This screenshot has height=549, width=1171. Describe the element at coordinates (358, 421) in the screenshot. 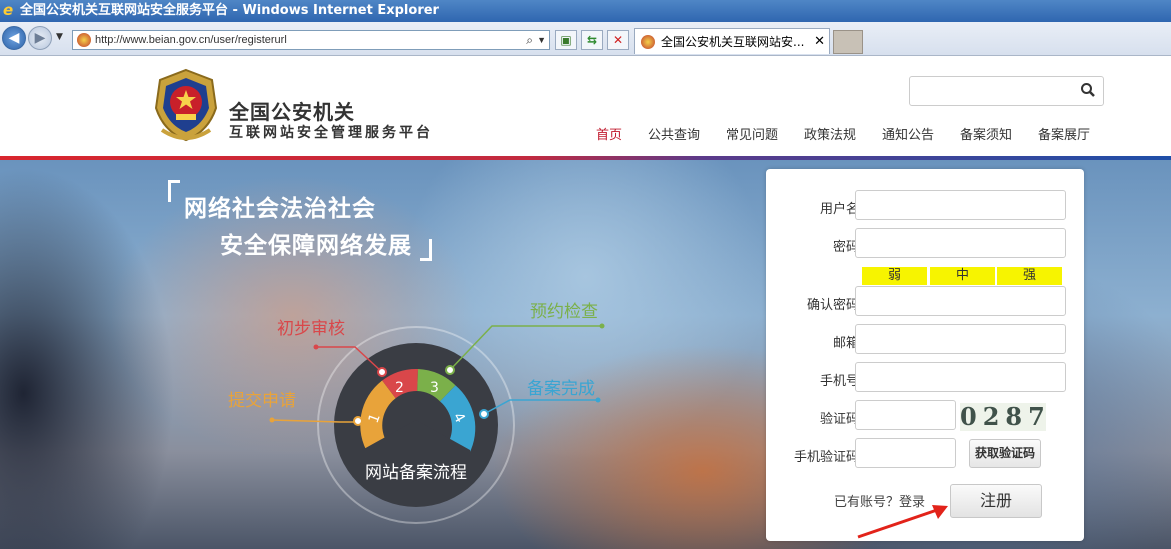

I see `step-1-dot` at that location.